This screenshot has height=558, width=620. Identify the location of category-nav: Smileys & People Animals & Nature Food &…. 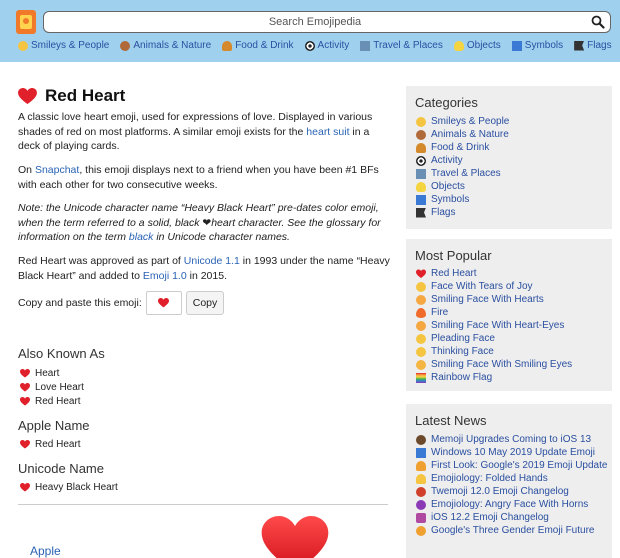
(319, 45).